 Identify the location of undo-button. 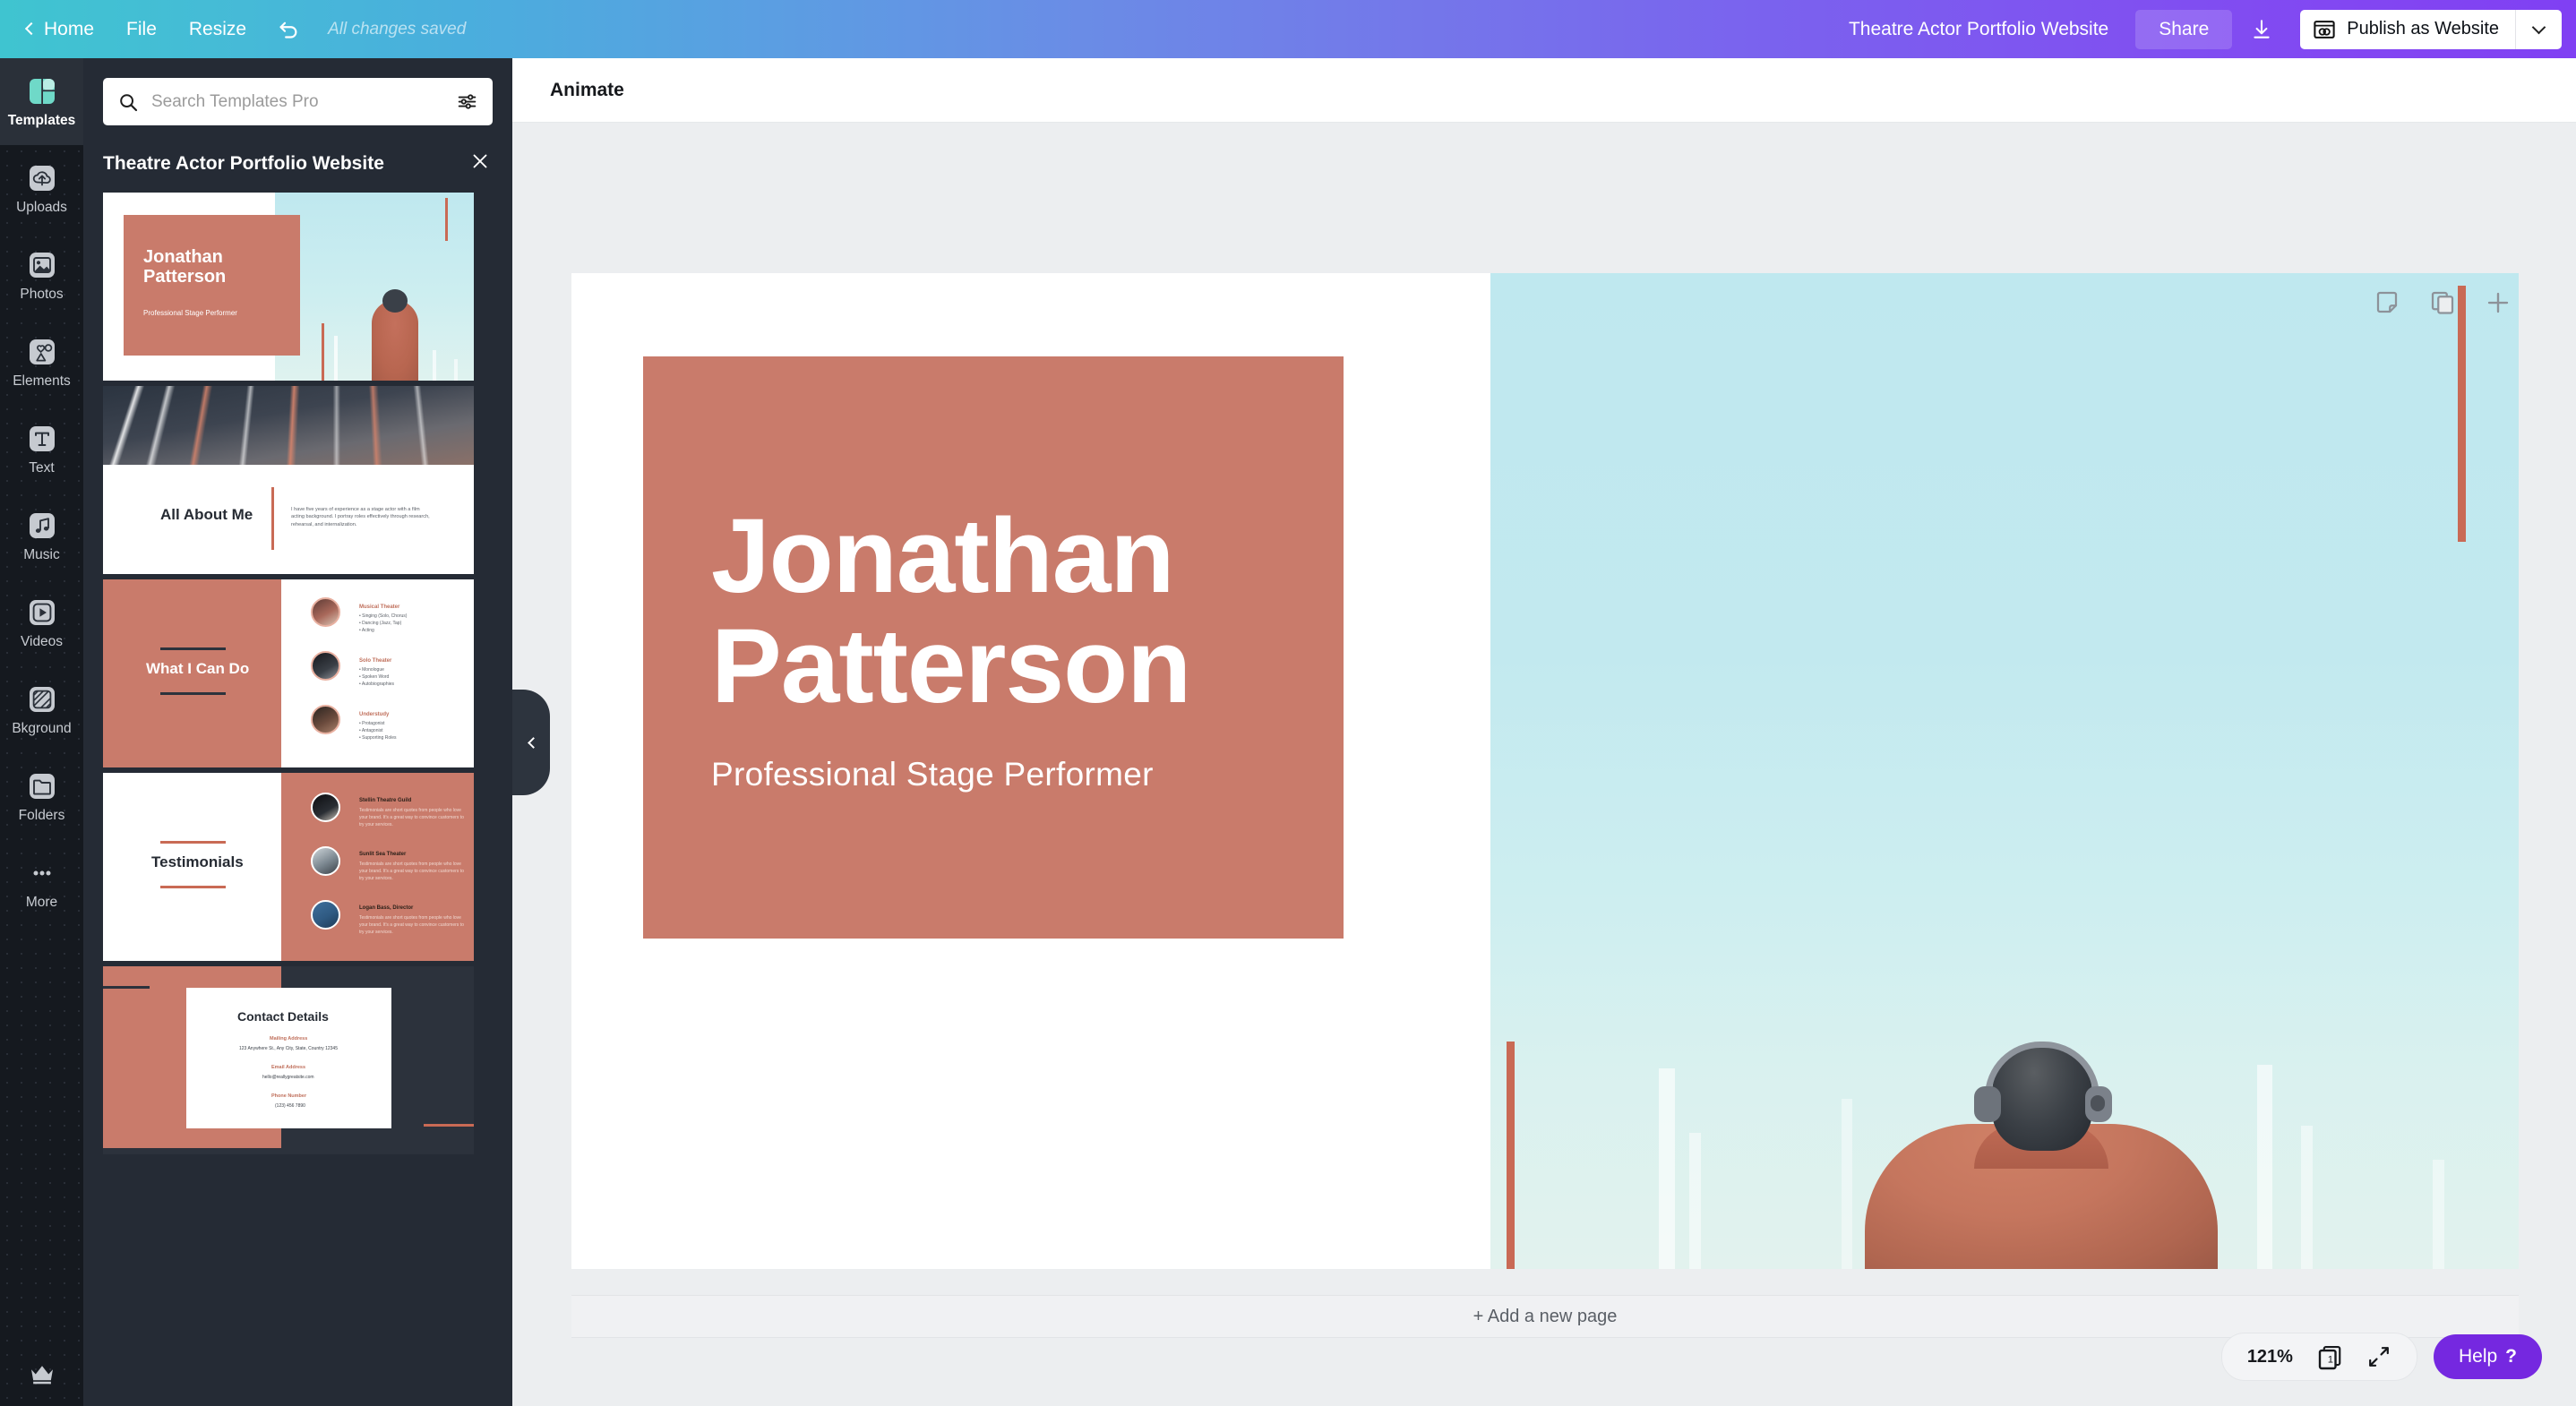
(288, 29).